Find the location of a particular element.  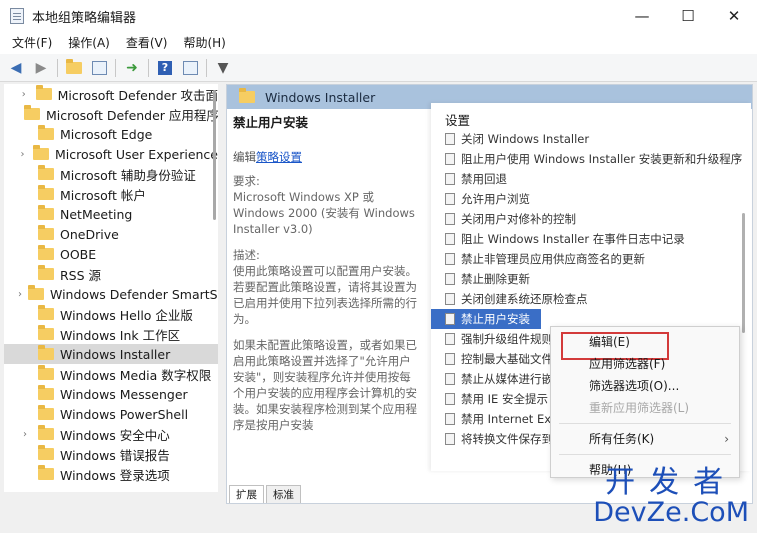

setting-row: 阻止用户使用 Windows Installer 安装更新和升级程序 is located at coordinates (591, 159).